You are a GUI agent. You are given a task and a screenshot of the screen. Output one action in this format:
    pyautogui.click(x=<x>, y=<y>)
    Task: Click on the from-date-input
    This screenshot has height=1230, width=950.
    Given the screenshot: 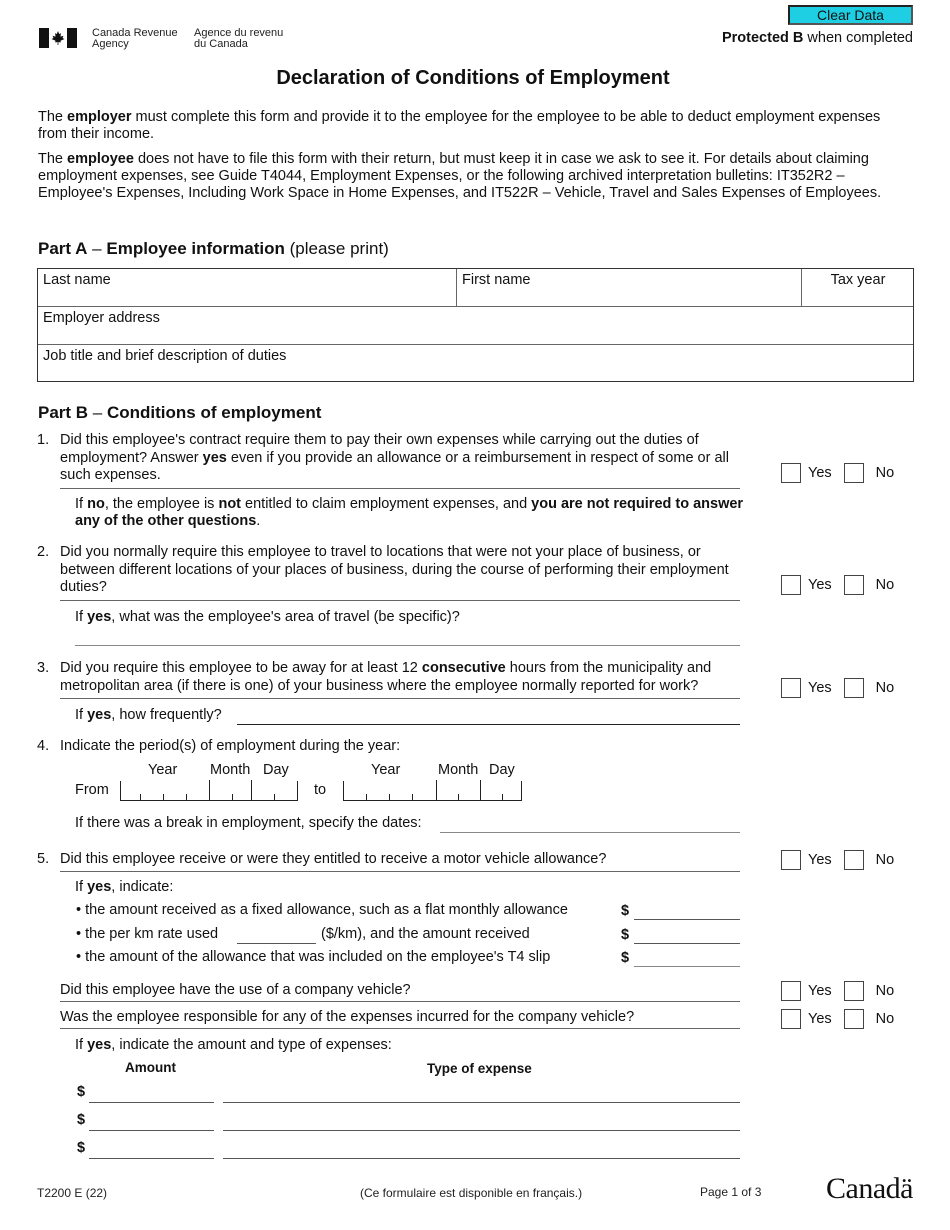 What is the action you would take?
    pyautogui.click(x=209, y=790)
    